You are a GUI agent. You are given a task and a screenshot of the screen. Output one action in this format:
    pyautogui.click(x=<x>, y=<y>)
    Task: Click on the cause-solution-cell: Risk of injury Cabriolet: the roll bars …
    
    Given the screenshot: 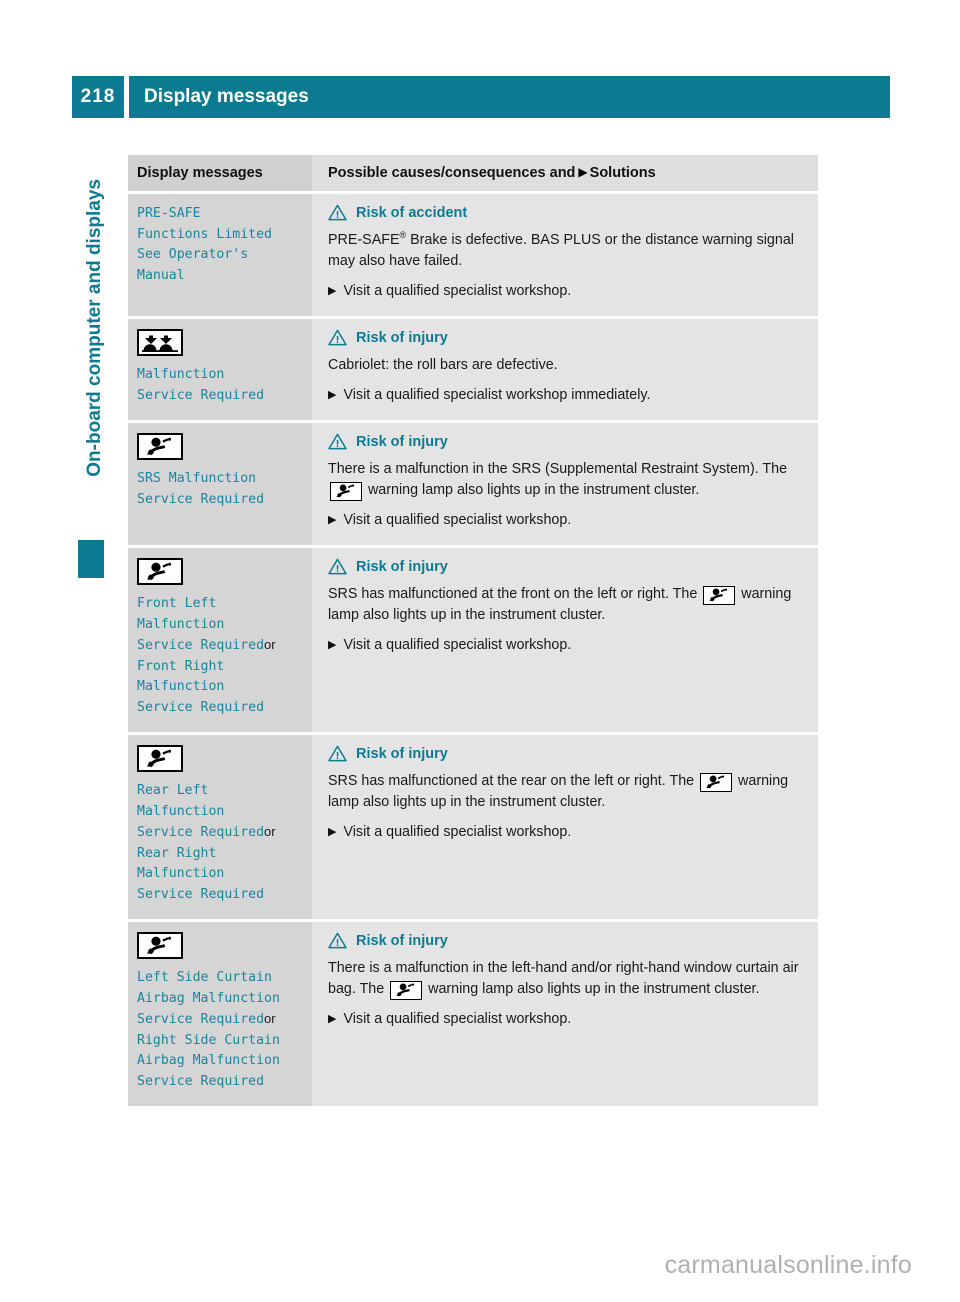 What is the action you would take?
    pyautogui.click(x=565, y=369)
    